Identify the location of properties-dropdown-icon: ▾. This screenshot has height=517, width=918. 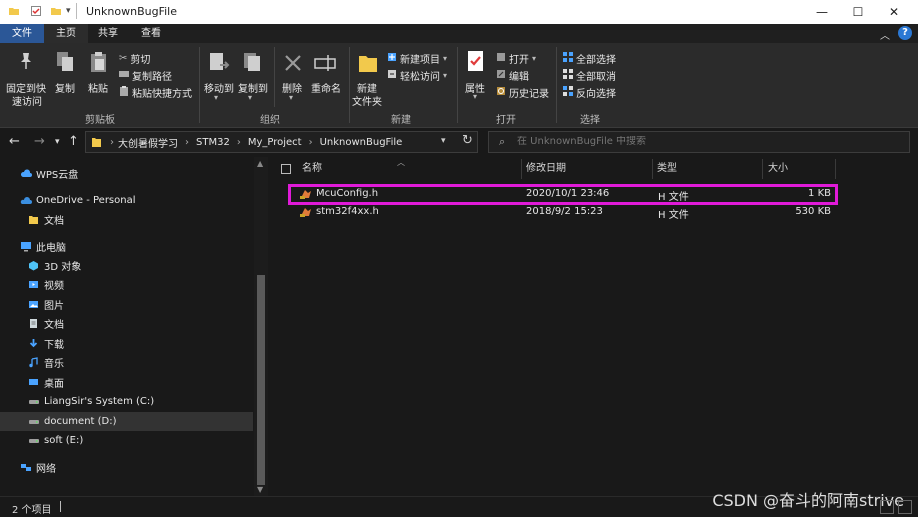
(475, 96).